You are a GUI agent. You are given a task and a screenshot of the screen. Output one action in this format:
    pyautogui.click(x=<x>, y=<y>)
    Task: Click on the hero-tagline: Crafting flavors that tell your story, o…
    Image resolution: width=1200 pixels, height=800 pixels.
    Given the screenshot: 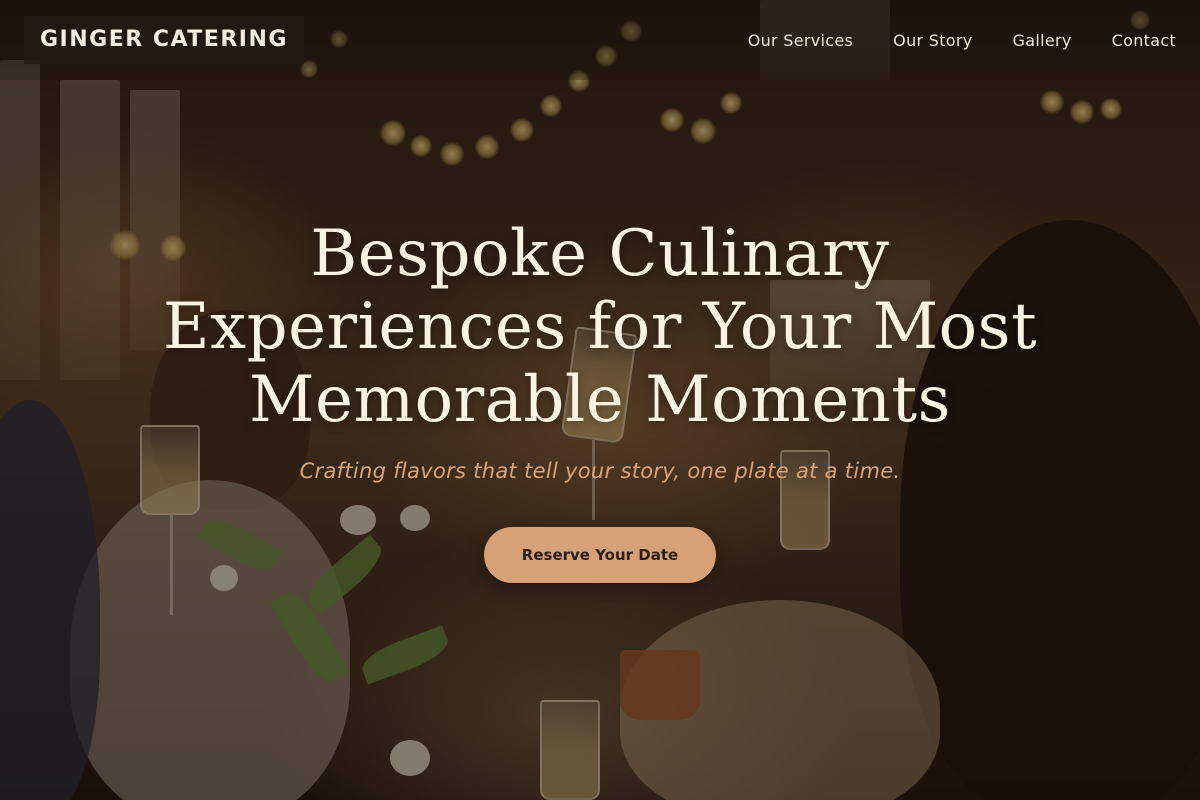 What is the action you would take?
    pyautogui.click(x=600, y=471)
    